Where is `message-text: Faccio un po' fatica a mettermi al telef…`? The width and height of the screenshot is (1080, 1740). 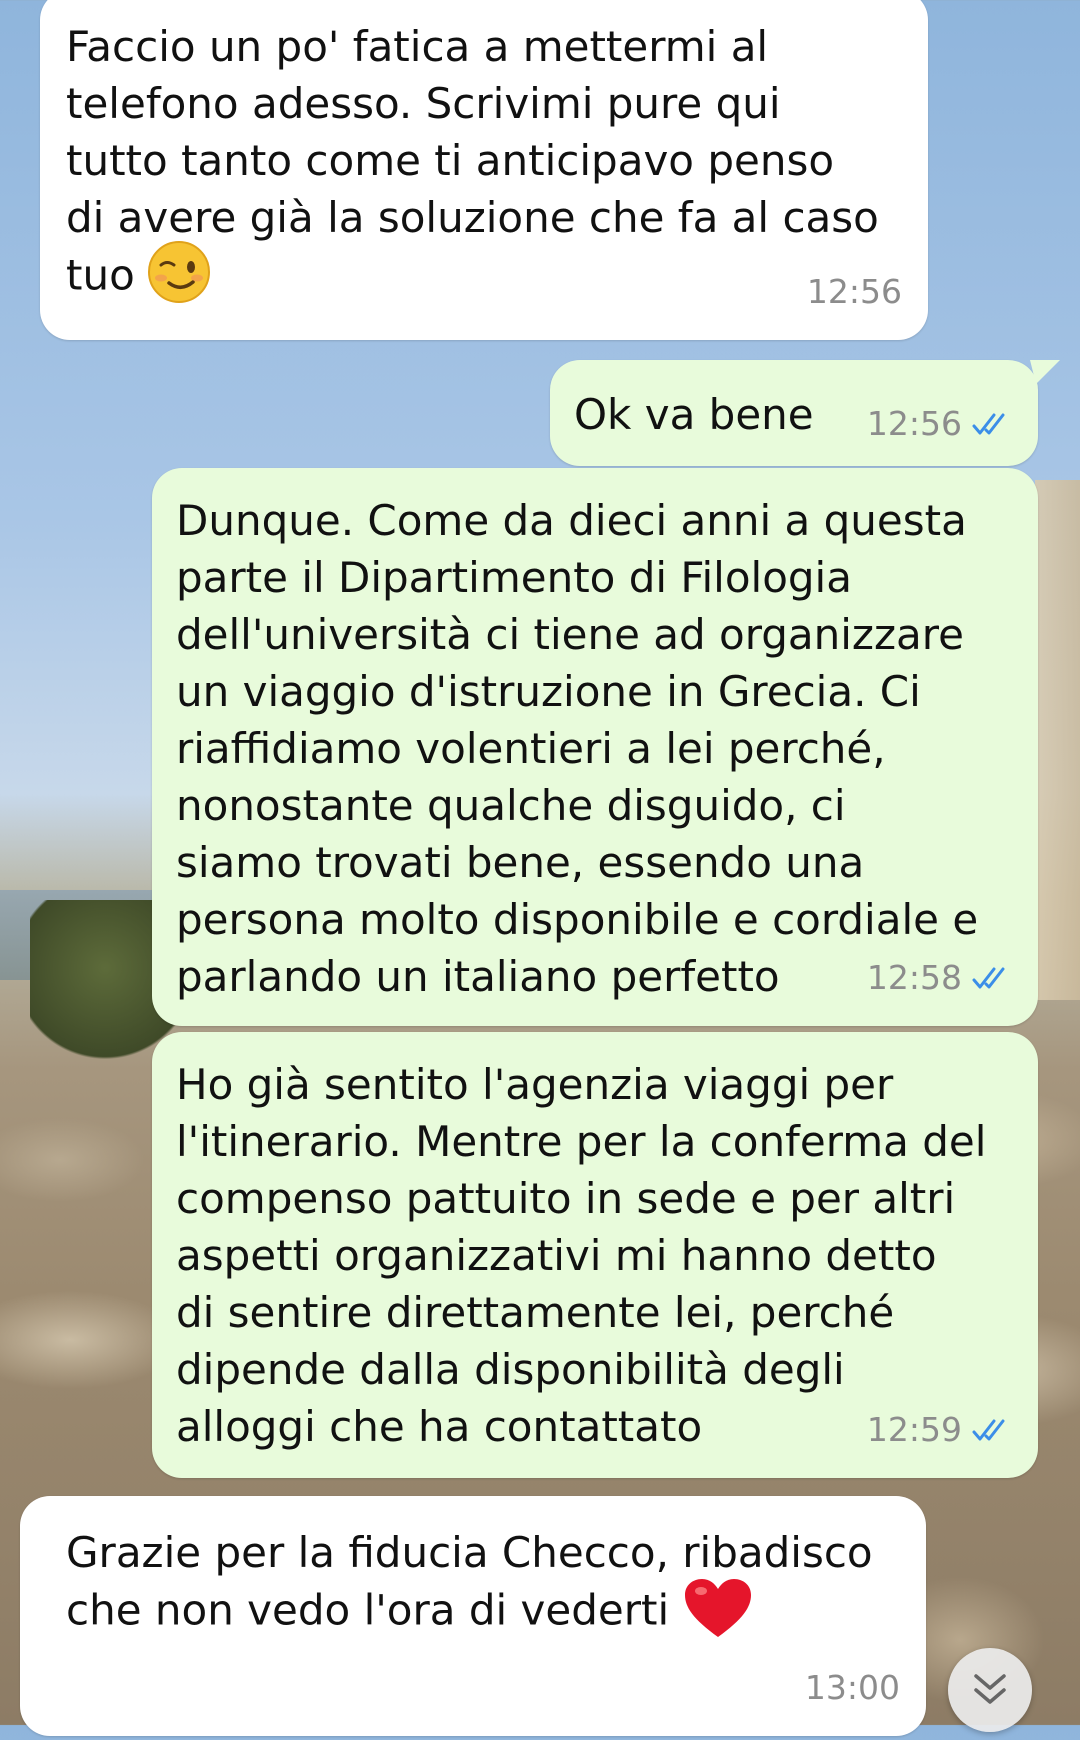 message-text: Faccio un po' fatica a mettermi al telef… is located at coordinates (484, 164).